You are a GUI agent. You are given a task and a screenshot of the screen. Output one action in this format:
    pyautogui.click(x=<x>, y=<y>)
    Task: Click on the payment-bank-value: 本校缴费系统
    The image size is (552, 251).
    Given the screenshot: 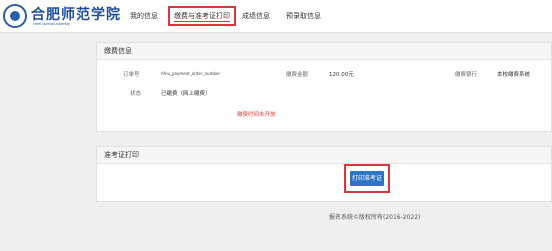 What is the action you would take?
    pyautogui.click(x=514, y=75)
    